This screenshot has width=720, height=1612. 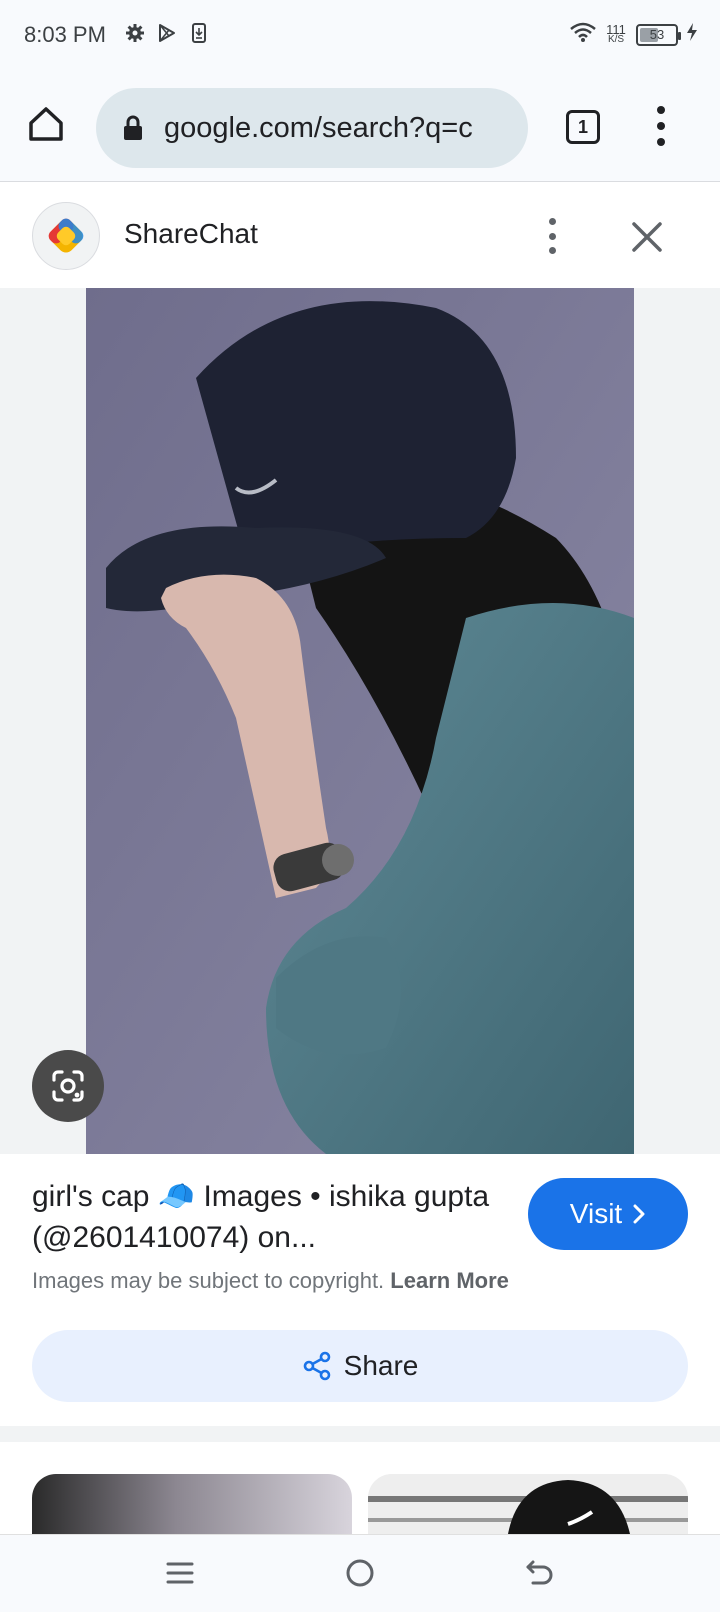 What do you see at coordinates (360, 35) in the screenshot?
I see `status-bar: 8:03 PM 111 K/S 53` at bounding box center [360, 35].